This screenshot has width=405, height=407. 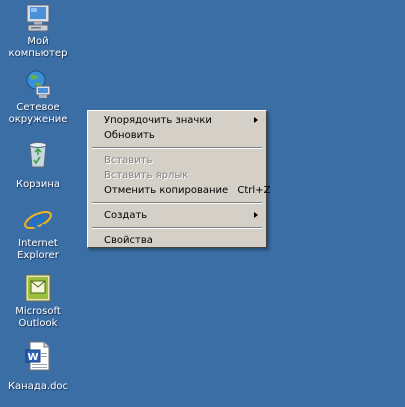 What do you see at coordinates (38, 184) in the screenshot?
I see `desktop-icon-label: Корзина` at bounding box center [38, 184].